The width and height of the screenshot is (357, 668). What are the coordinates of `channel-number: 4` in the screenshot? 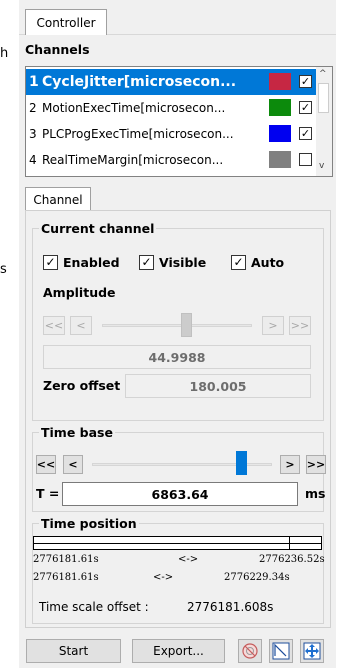 It's located at (33, 160).